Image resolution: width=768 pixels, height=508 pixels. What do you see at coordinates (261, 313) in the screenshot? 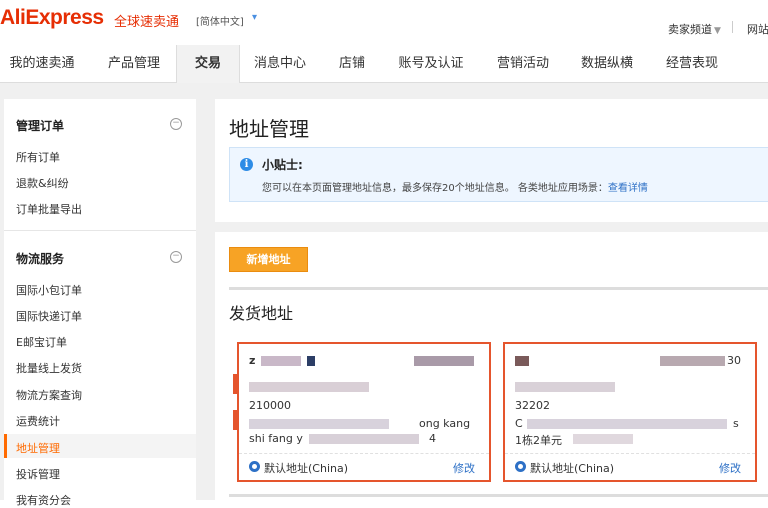
I see `section-title: 发货地址` at bounding box center [261, 313].